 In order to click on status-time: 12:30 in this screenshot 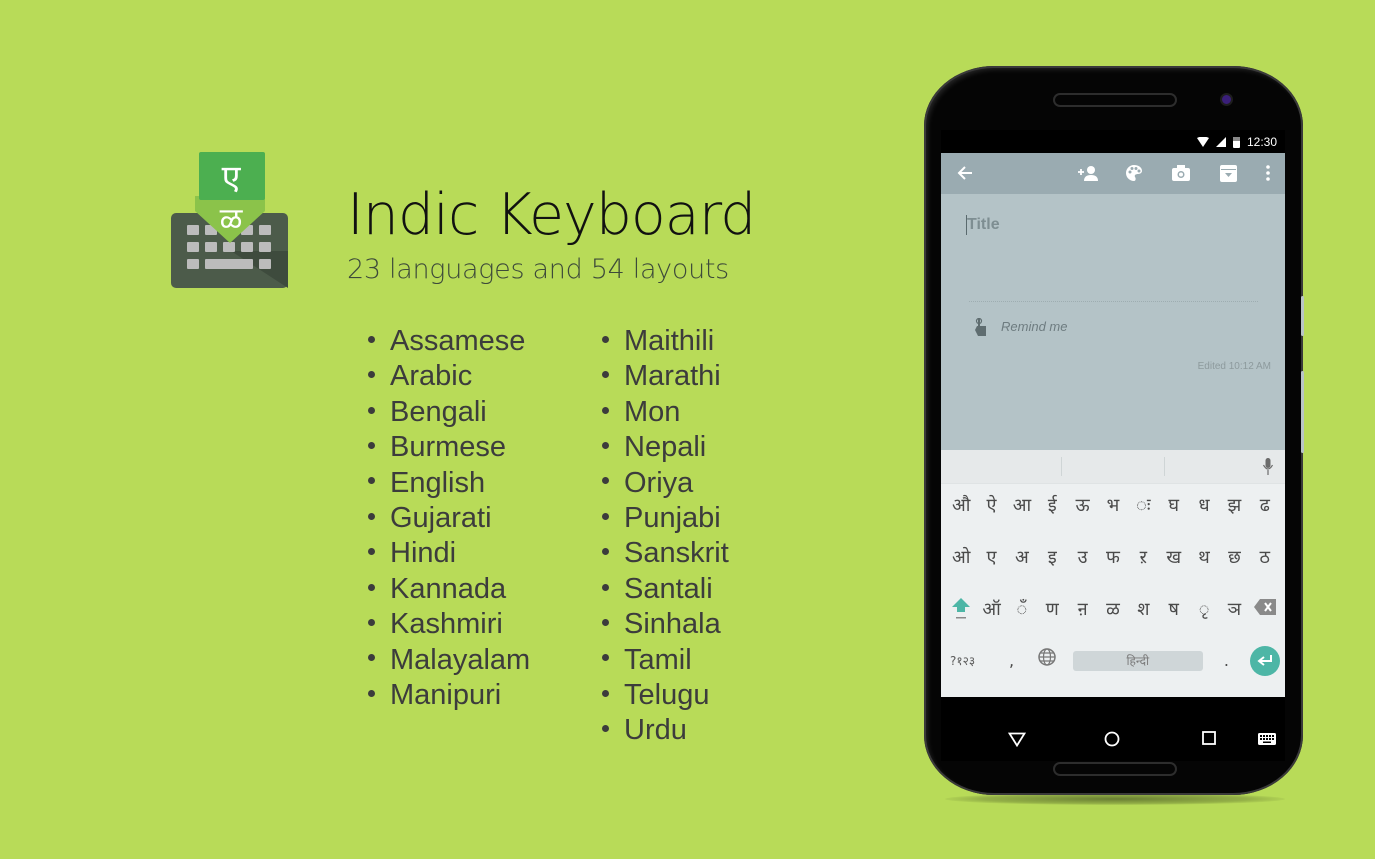, I will do `click(1261, 141)`.